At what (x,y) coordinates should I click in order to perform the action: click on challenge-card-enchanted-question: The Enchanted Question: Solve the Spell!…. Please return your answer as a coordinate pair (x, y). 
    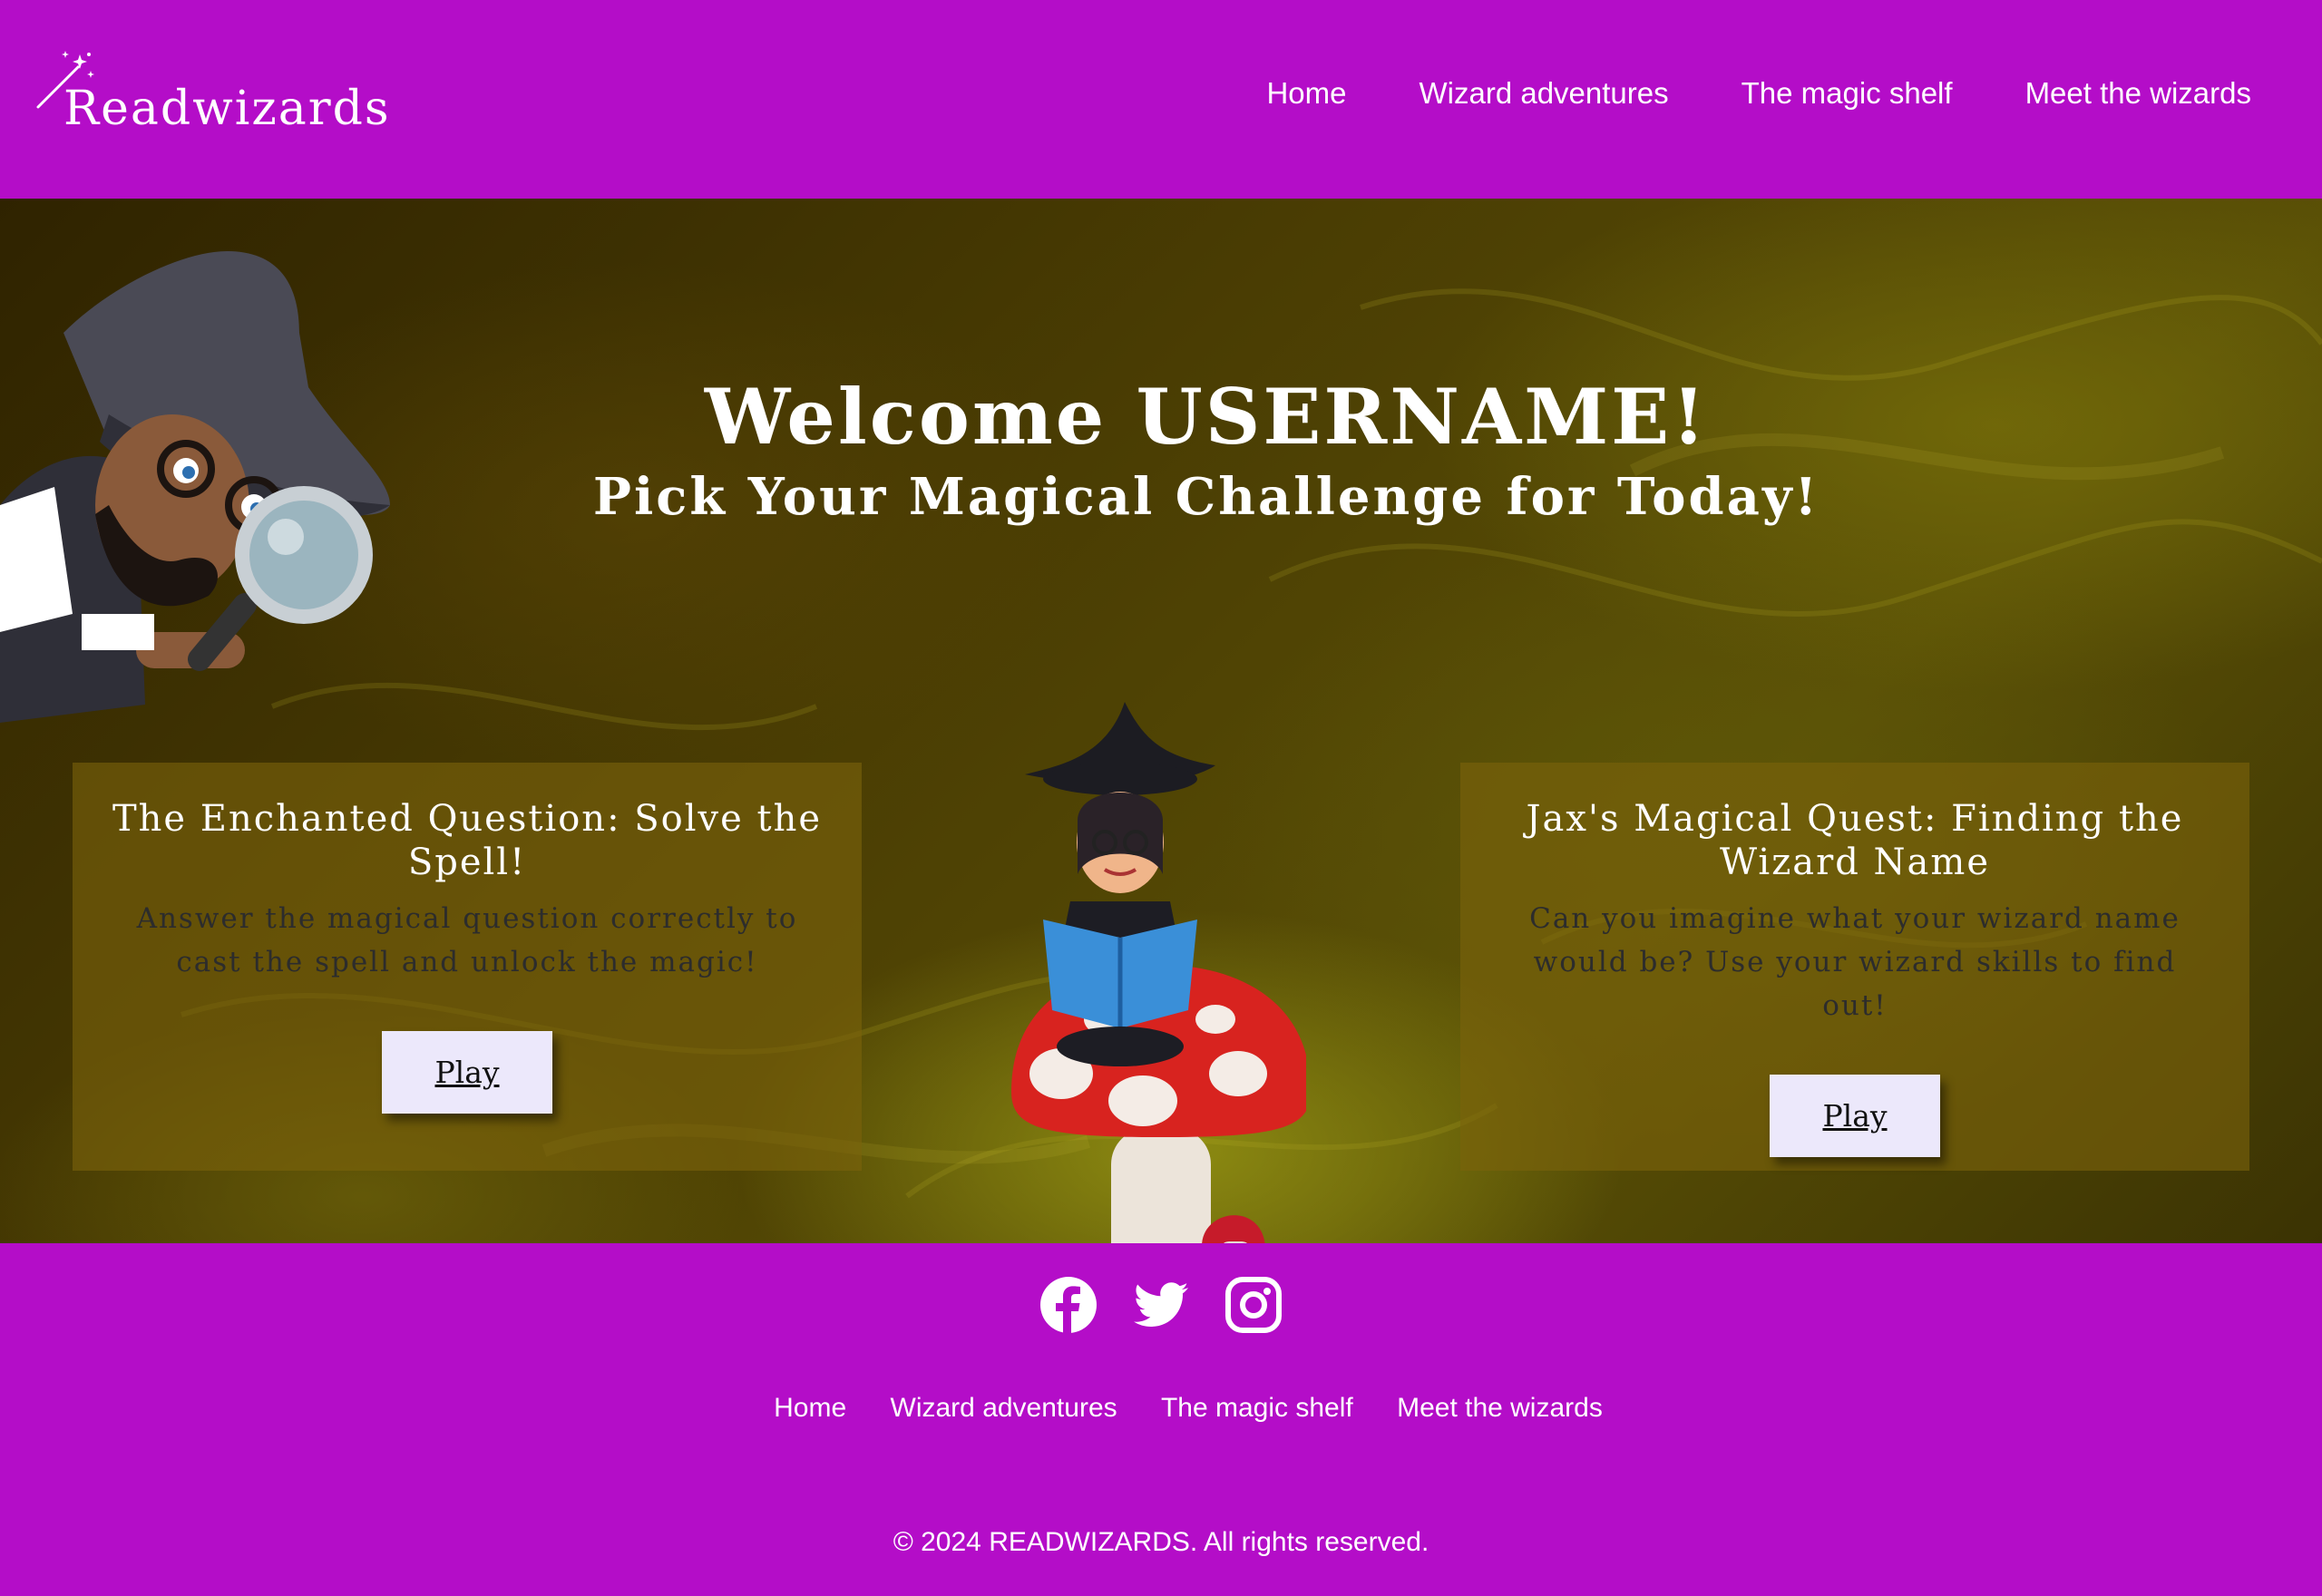
    Looking at the image, I should click on (468, 967).